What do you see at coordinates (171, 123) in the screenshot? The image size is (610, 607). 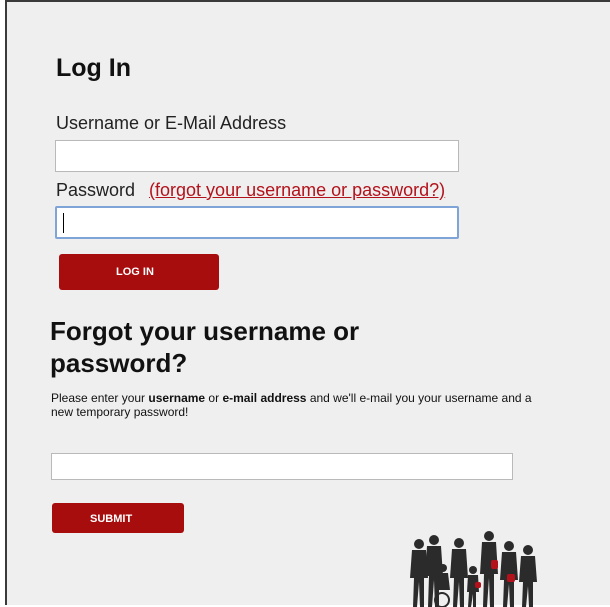 I see `username-label: Username or E-Mail Address` at bounding box center [171, 123].